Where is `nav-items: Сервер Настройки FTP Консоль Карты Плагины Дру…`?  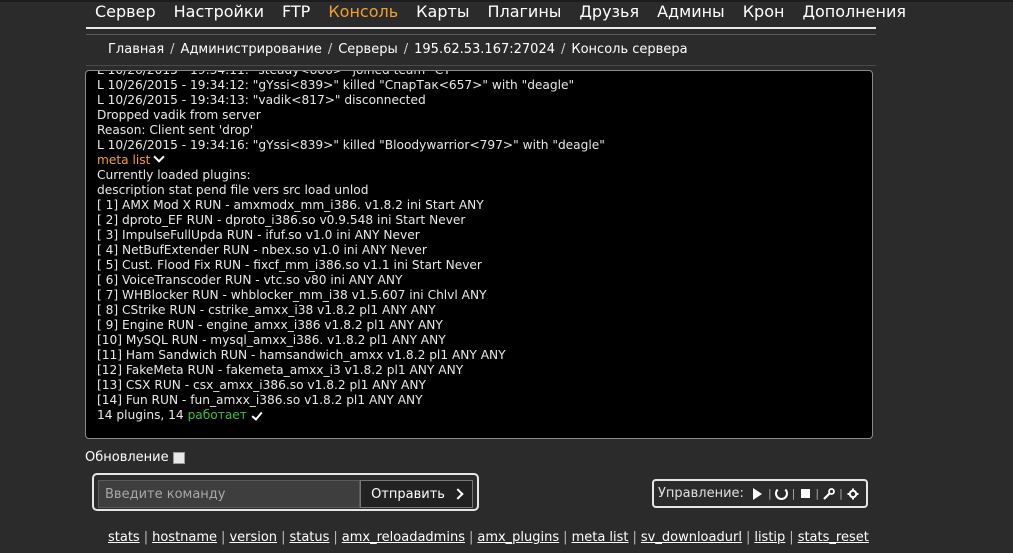 nav-items: Сервер Настройки FTP Консоль Карты Плагины Дру… is located at coordinates (496, 12).